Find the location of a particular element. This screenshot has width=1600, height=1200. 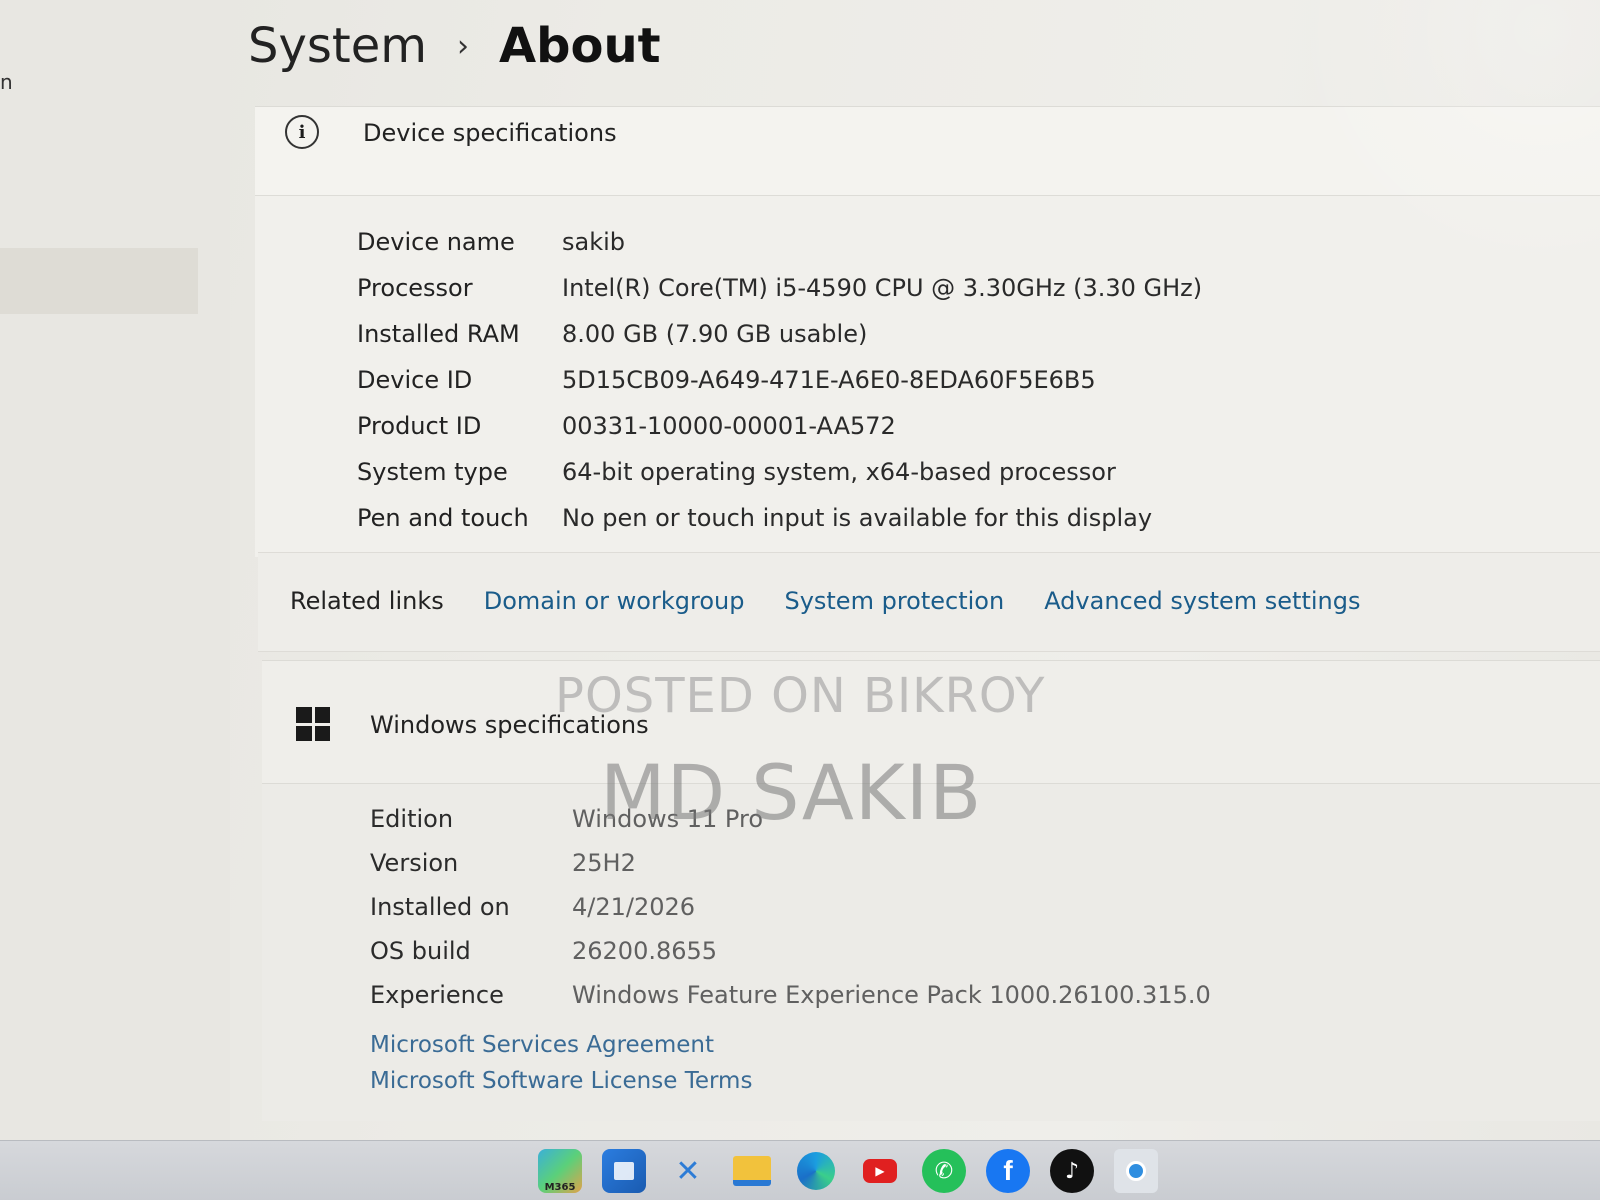

spec-label: System type is located at coordinates (432, 472).